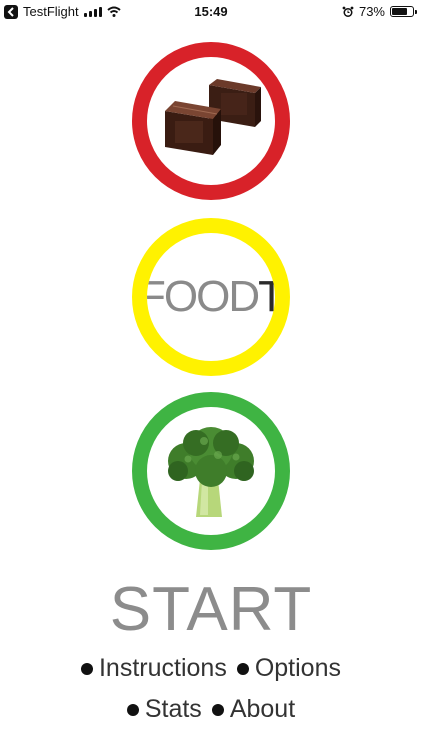 The height and width of the screenshot is (750, 422). Describe the element at coordinates (199, 296) in the screenshot. I see `logo-text-main: FOOD` at that location.